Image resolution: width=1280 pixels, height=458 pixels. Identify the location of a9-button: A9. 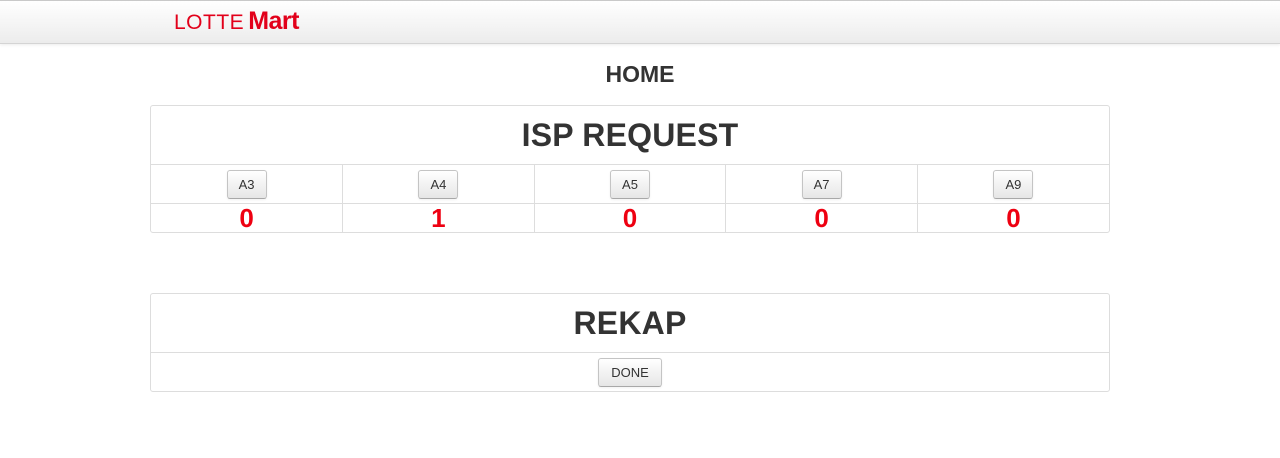
(1013, 184).